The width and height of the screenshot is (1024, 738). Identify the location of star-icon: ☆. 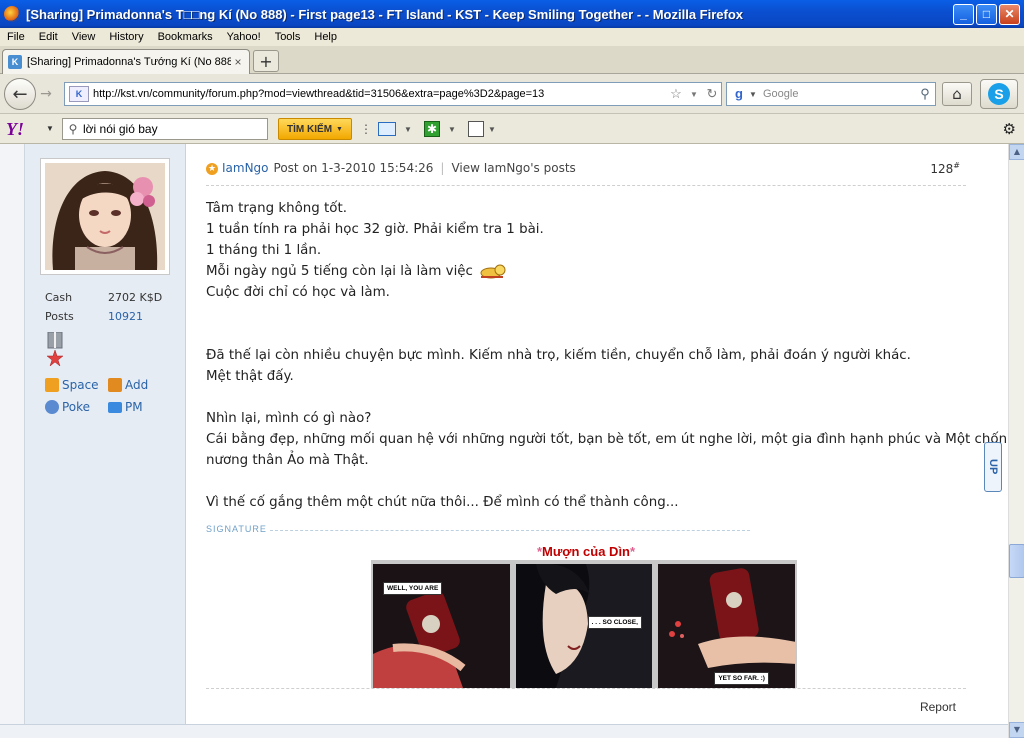
(676, 94).